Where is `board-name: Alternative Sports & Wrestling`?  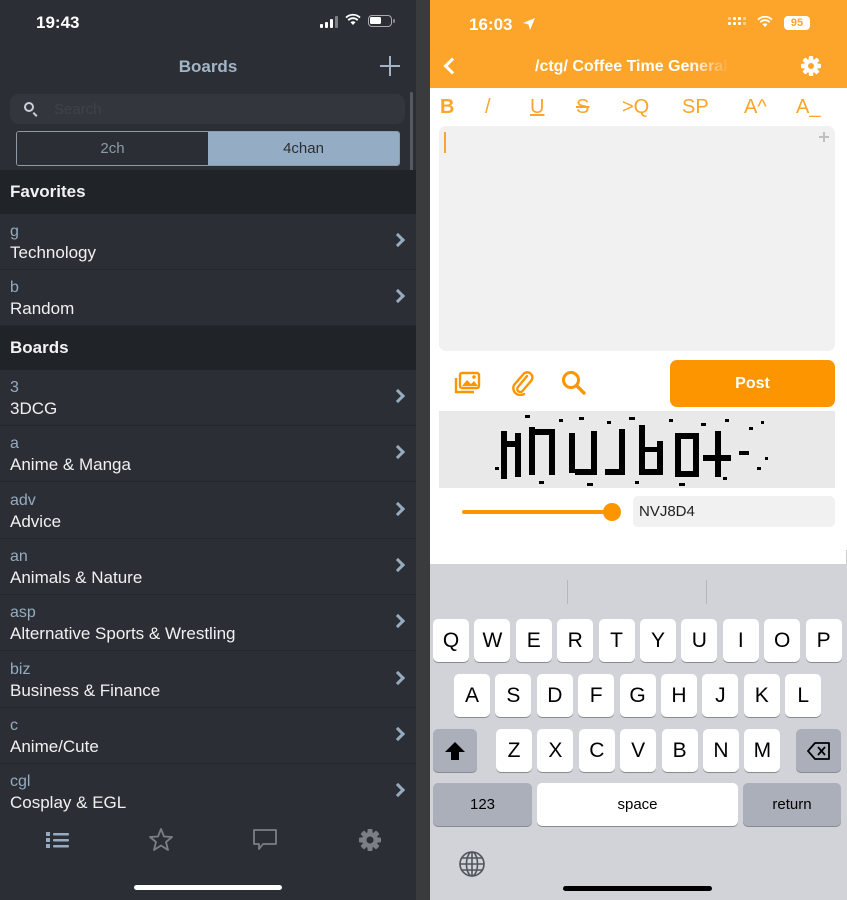
board-name: Alternative Sports & Wrestling is located at coordinates (123, 634).